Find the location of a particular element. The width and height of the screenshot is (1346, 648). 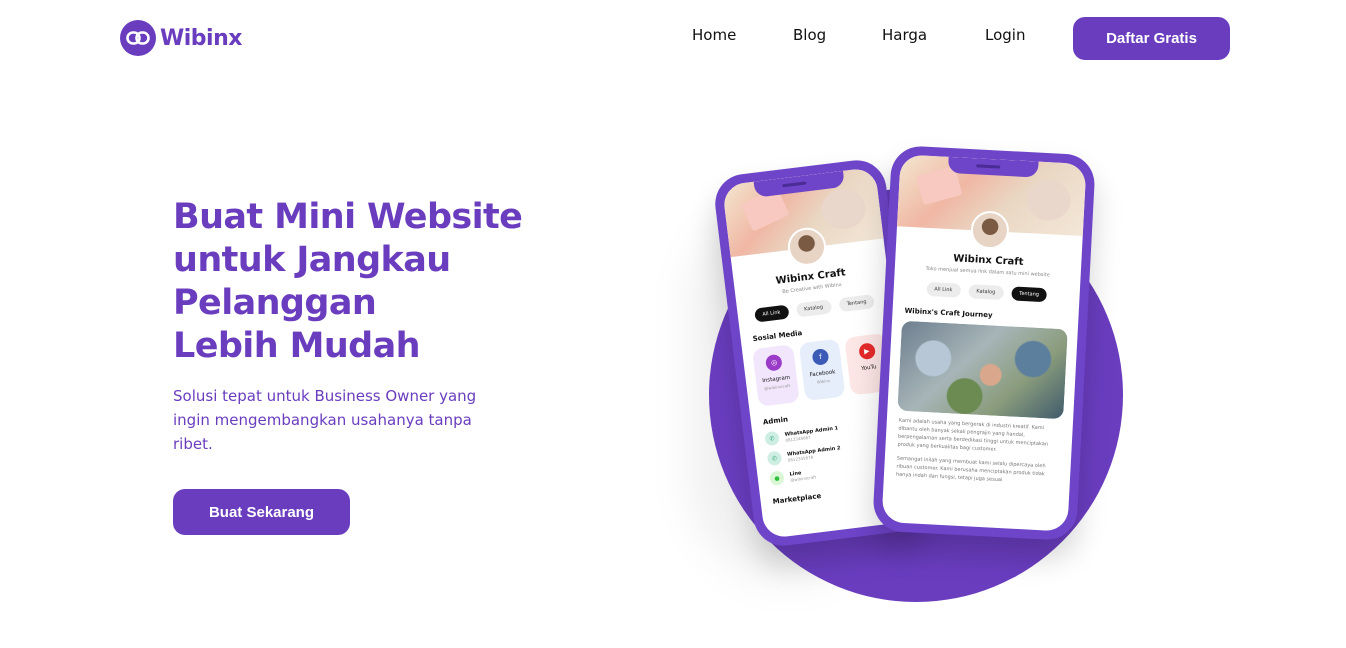

card-sub: @wibinxcraft is located at coordinates (777, 387).